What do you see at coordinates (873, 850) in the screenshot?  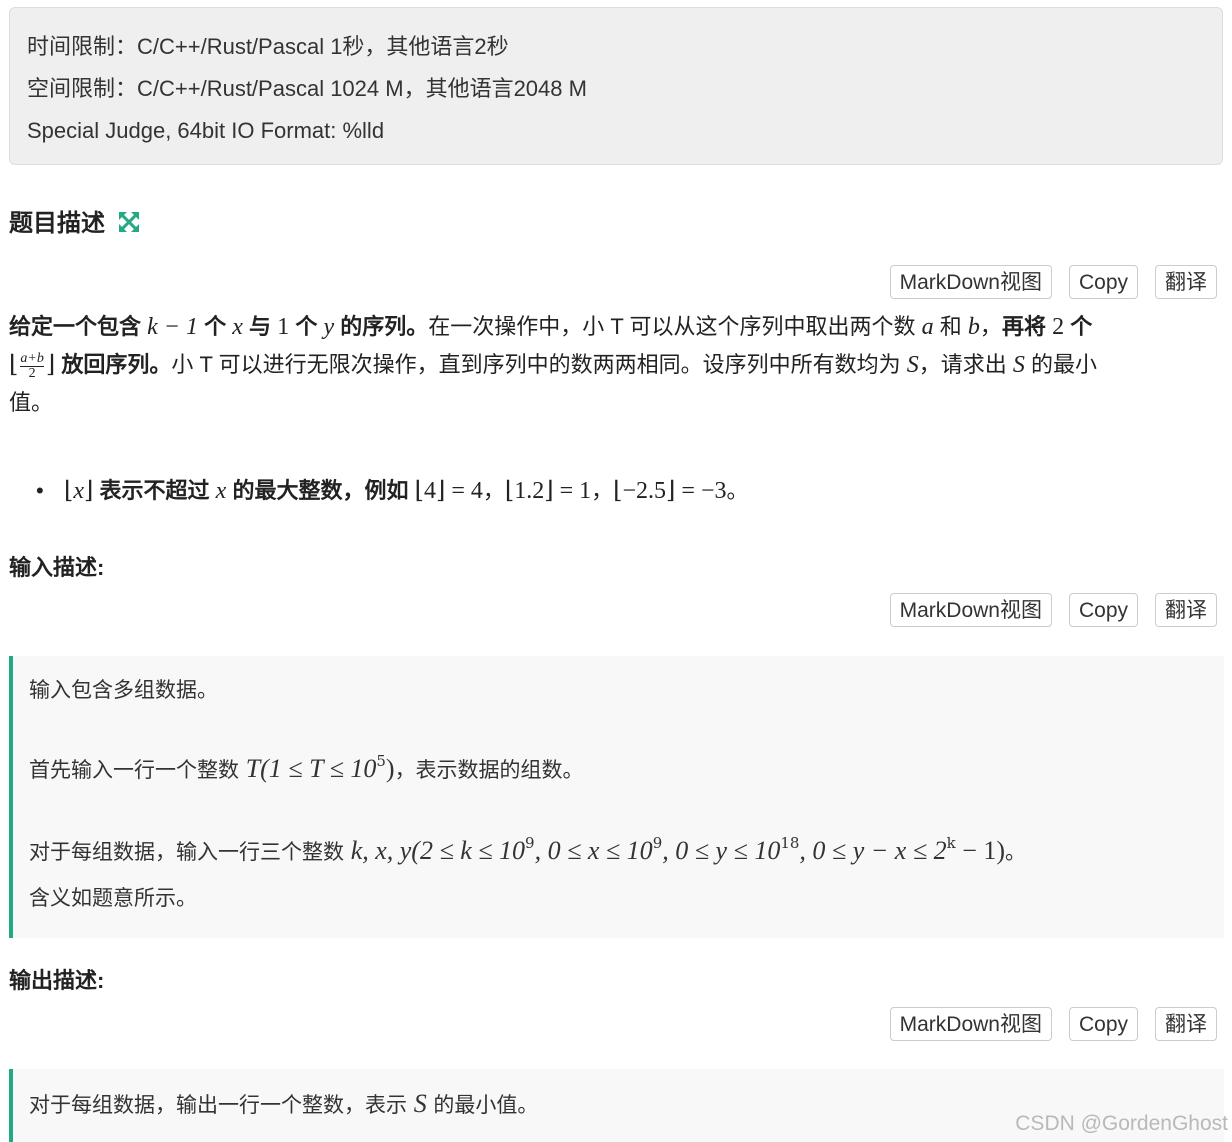 I see `math-diff-range: , 0 ≤ y − x ≤ 2` at bounding box center [873, 850].